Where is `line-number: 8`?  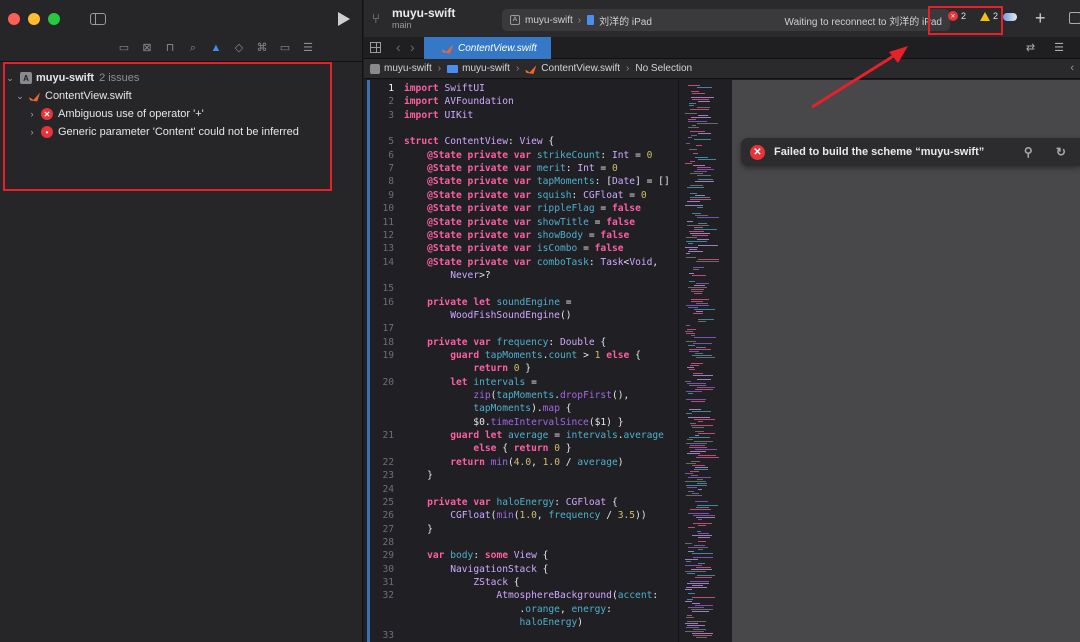 line-number: 8 is located at coordinates (383, 181).